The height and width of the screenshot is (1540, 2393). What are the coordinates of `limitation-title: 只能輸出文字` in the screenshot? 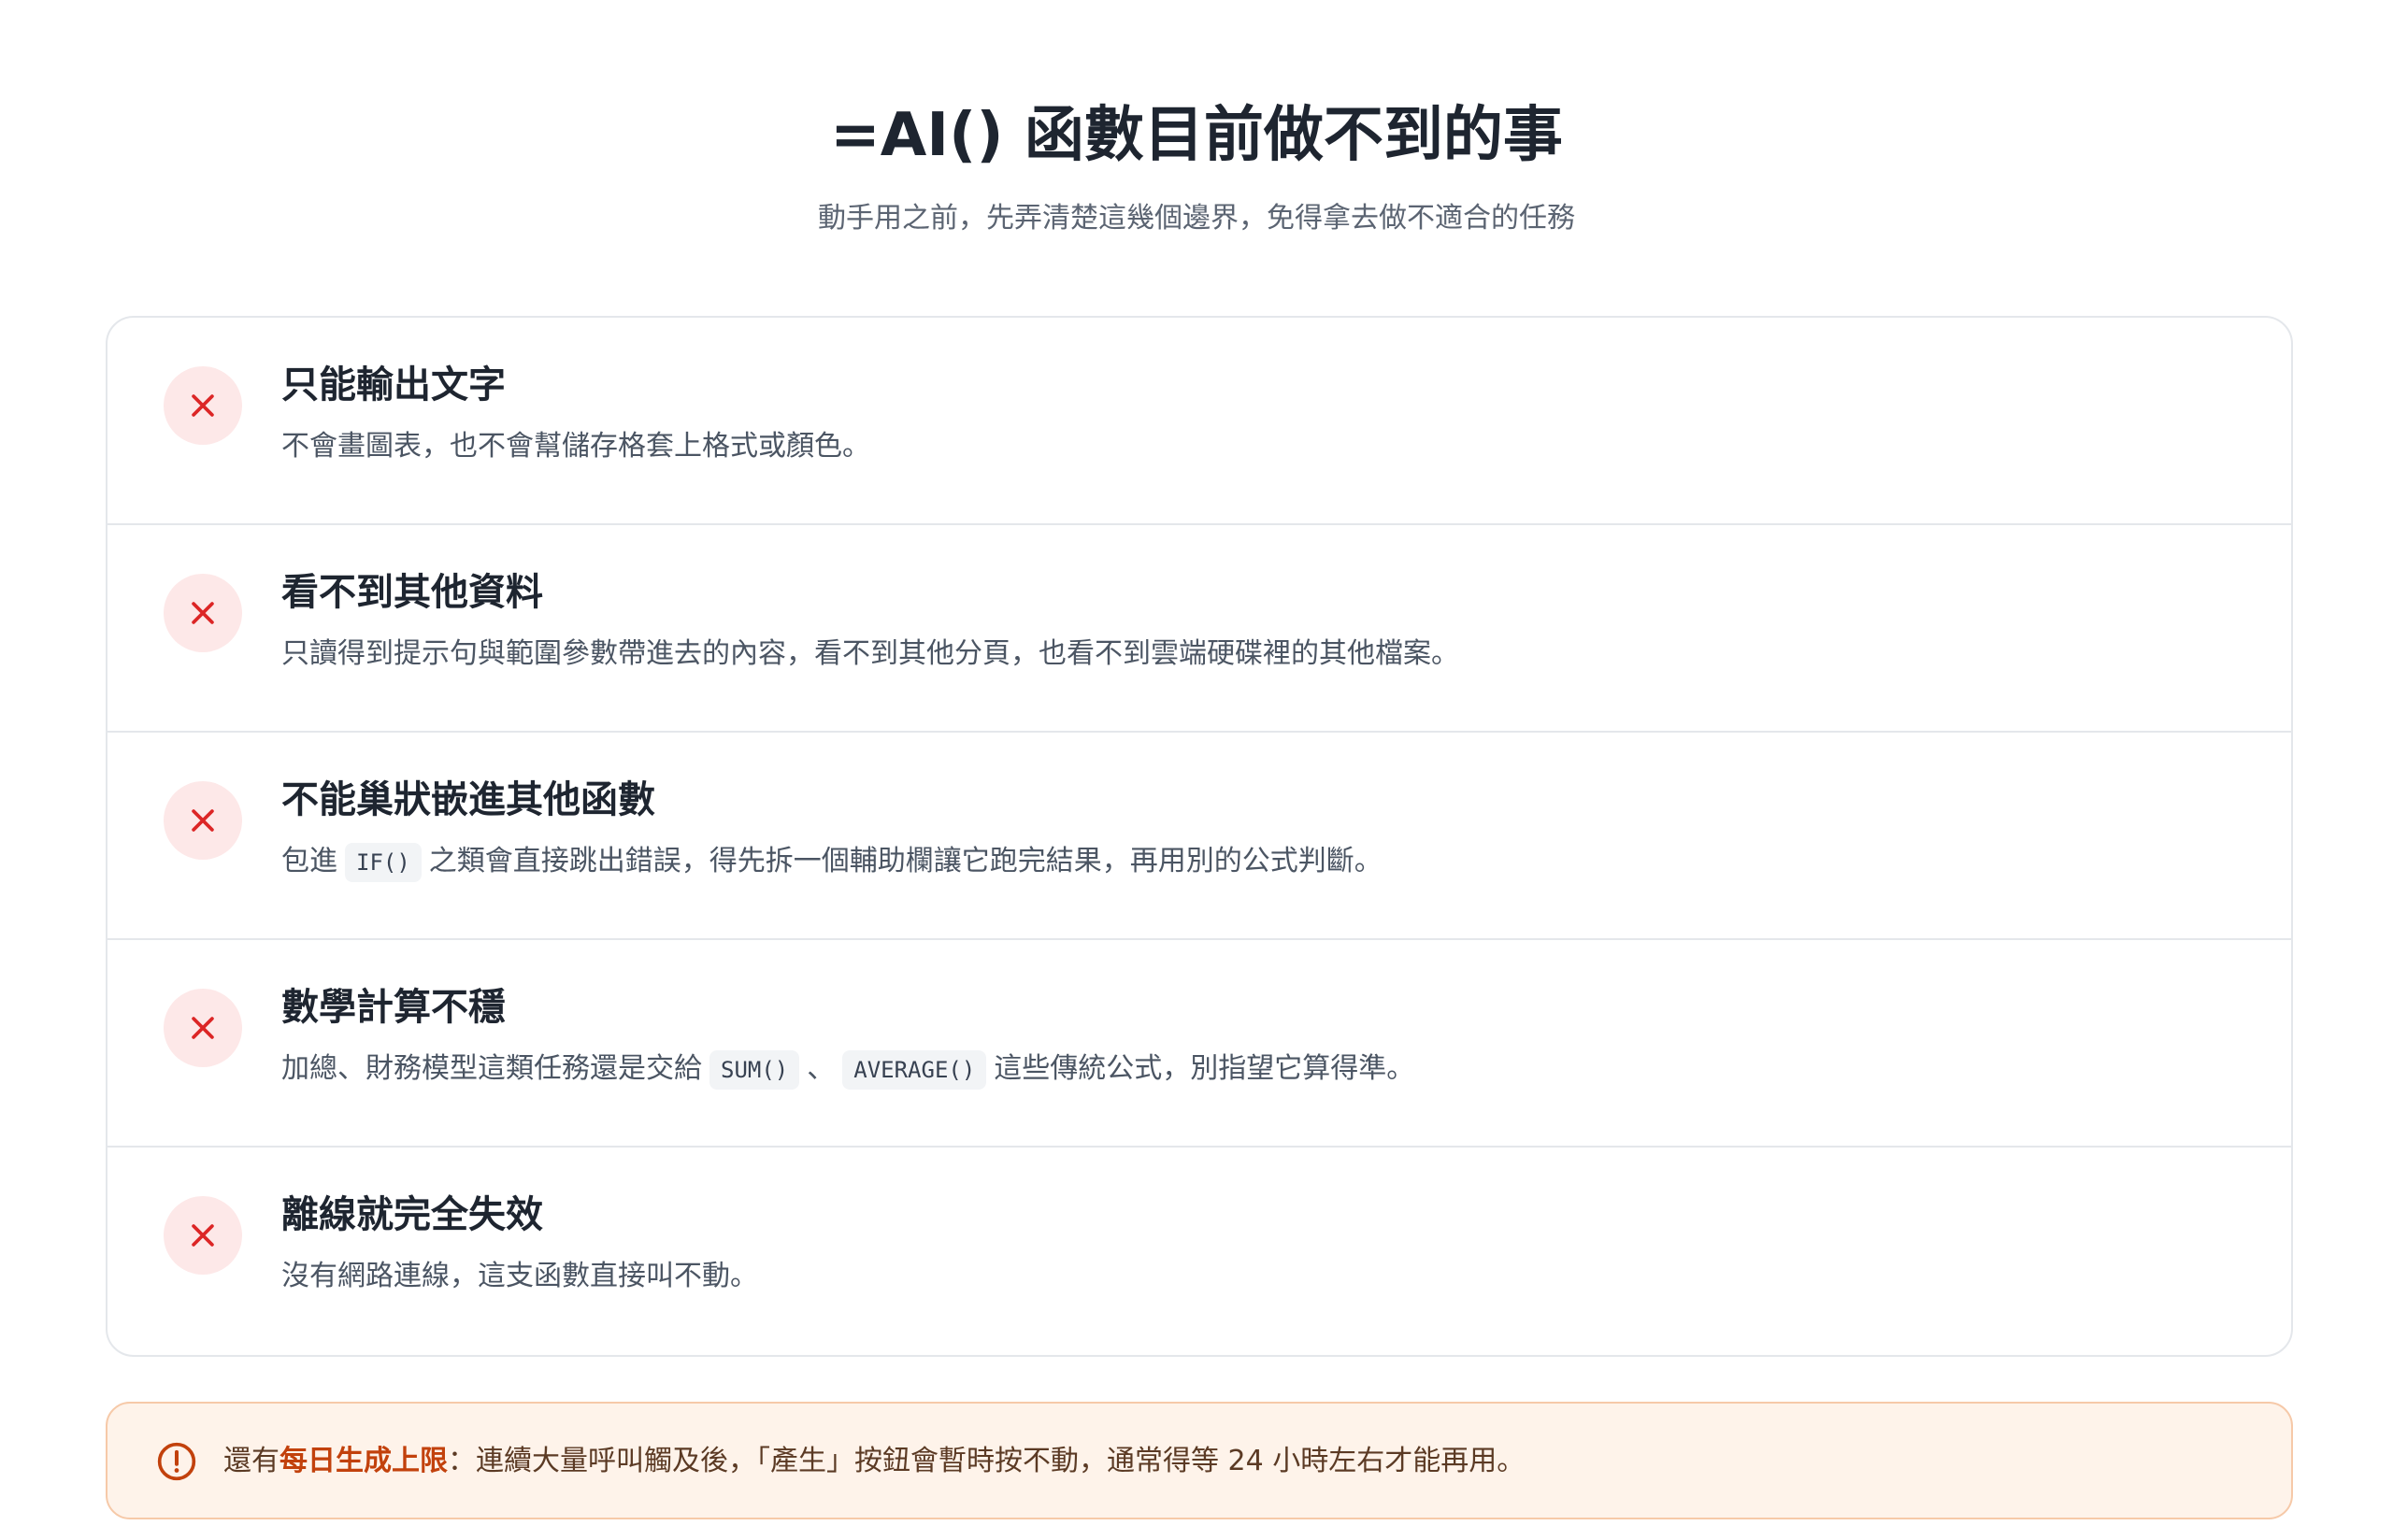 It's located at (393, 385).